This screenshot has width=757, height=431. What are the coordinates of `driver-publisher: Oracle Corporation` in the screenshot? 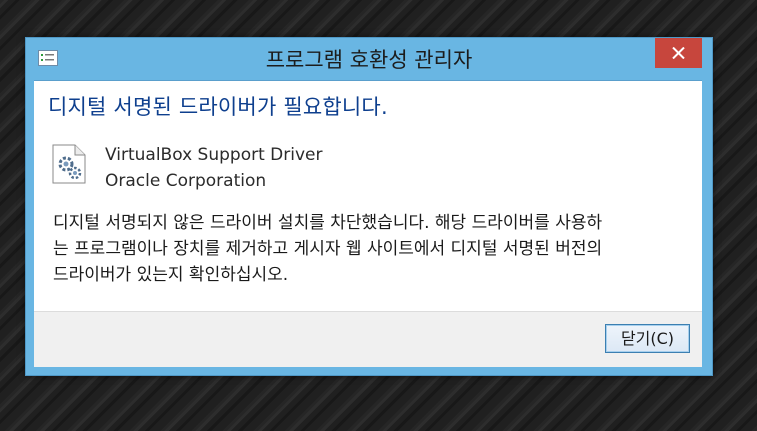 It's located at (186, 181).